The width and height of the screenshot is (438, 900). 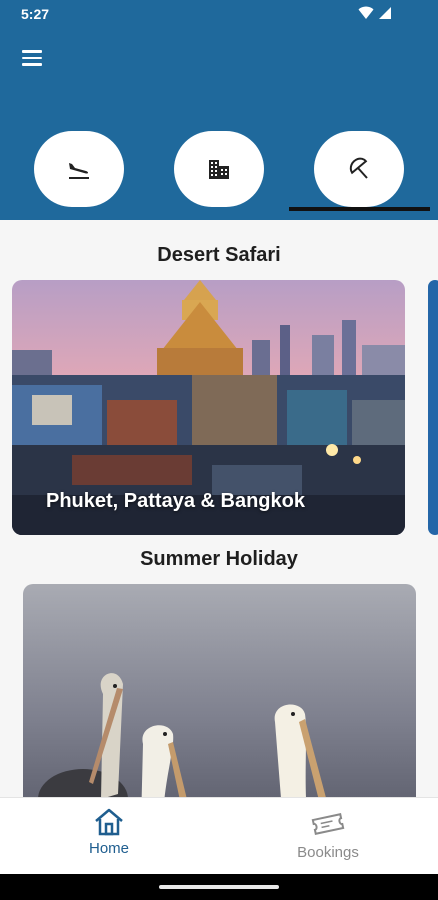 I want to click on nav-item-bookings: Bookings, so click(x=328, y=834).